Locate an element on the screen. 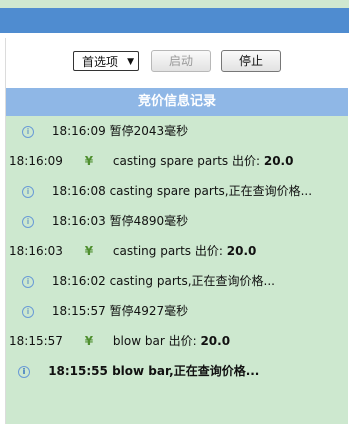 The width and height of the screenshot is (349, 424). log-row-price: 18:16:03 ¥ casting parts 出价: 20.0 is located at coordinates (132, 251).